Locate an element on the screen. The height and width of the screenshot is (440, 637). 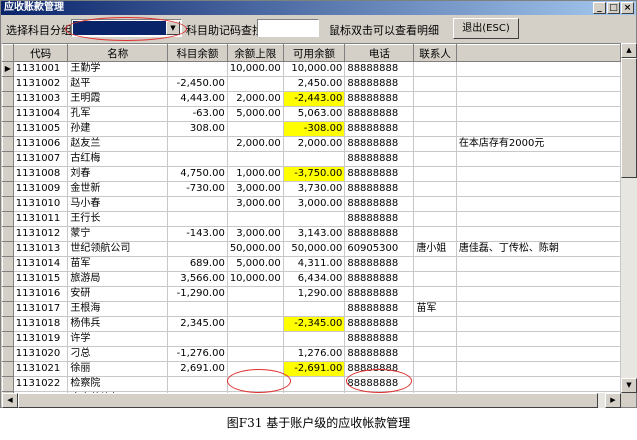
table-row: 1131004 孔军 -63.00 5,000.00 5,063.00 88888888 is located at coordinates (311, 114).